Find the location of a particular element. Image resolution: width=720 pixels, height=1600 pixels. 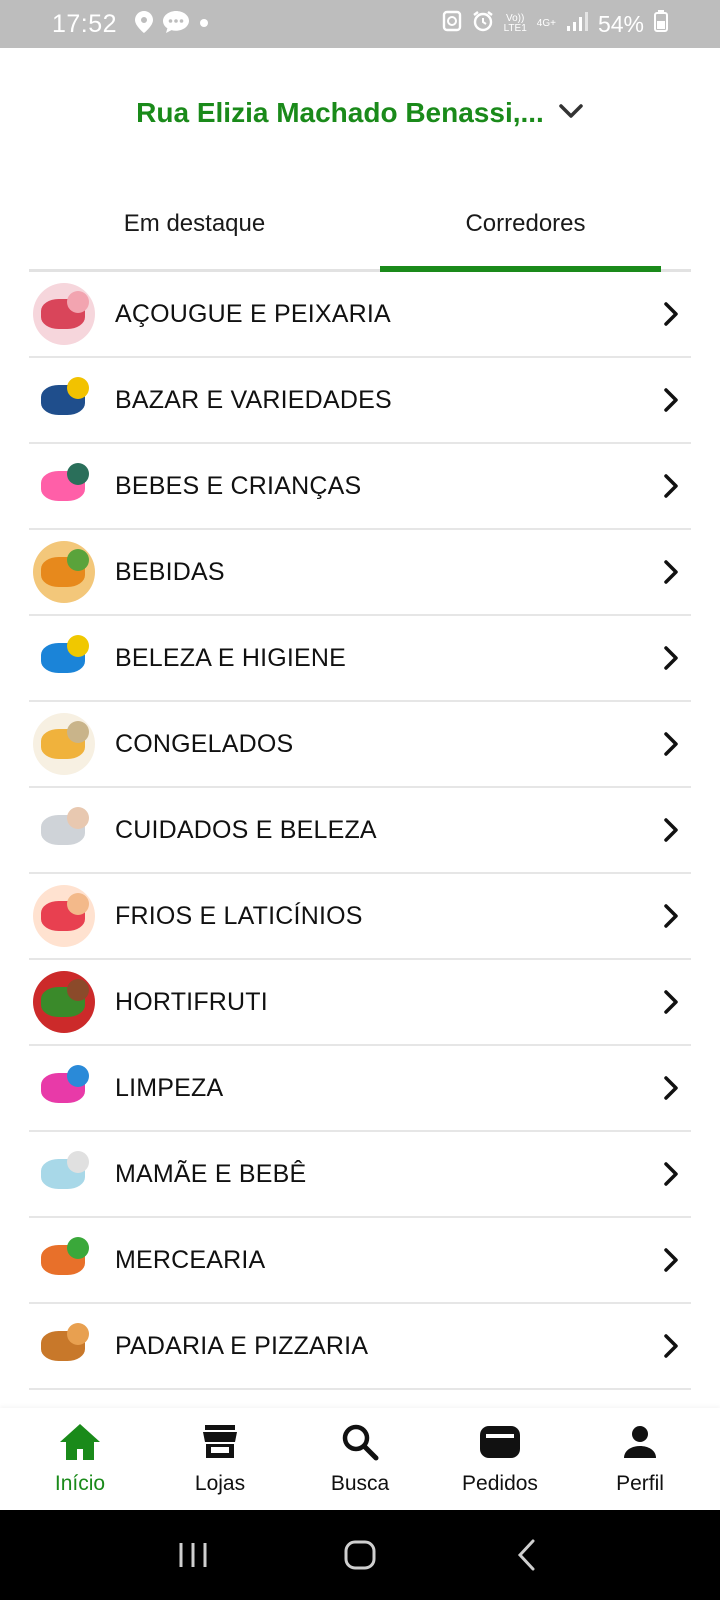

category-row: BAZAR E VARIEDADES is located at coordinates (360, 401).